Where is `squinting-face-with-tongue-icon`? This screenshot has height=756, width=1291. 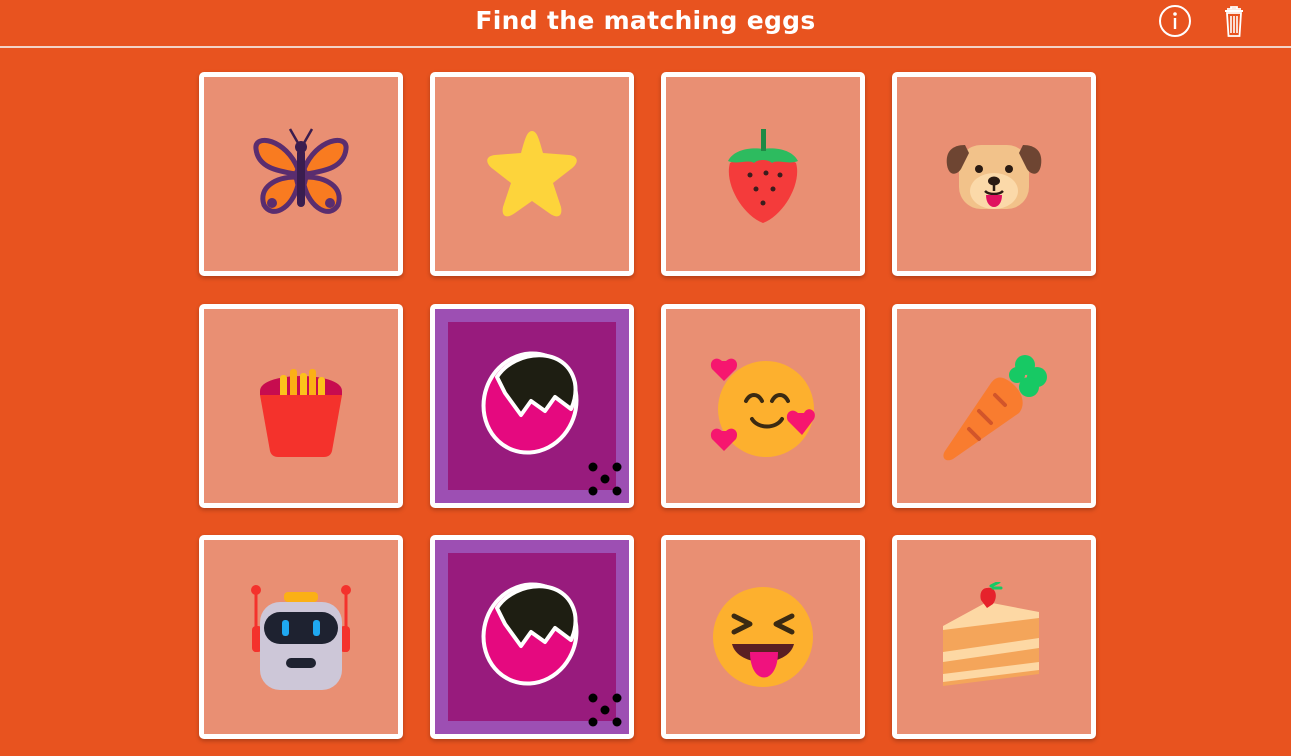 squinting-face-with-tongue-icon is located at coordinates (763, 637).